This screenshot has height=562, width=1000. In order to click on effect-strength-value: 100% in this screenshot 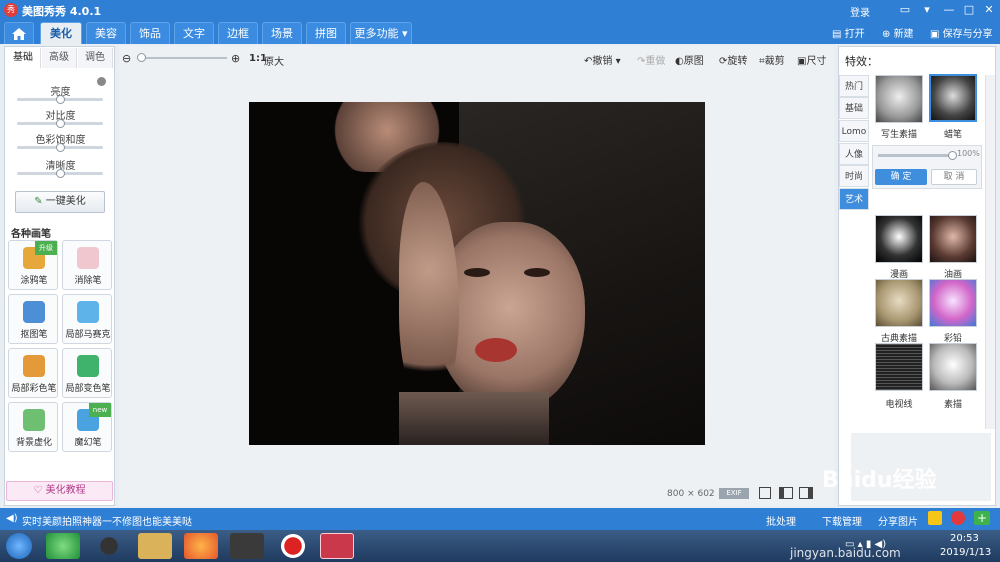, I will do `click(968, 153)`.